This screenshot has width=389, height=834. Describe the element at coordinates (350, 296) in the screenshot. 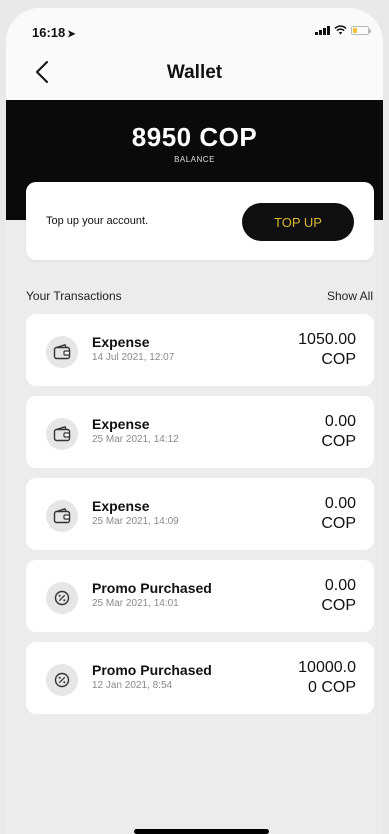

I see `show-all-link: Show All` at that location.